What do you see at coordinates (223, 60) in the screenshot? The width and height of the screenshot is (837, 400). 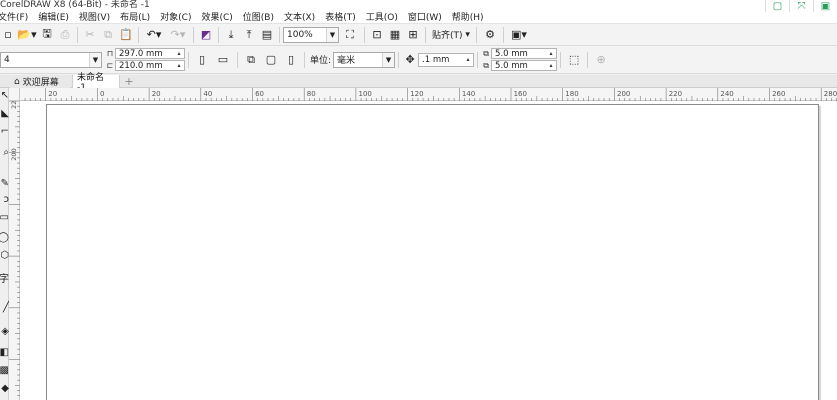 I see `landscape-icon: ▭` at bounding box center [223, 60].